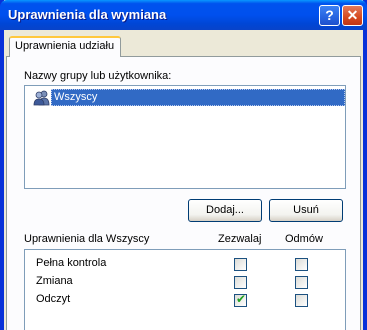  I want to click on deny-checkbox-full-control, so click(301, 264).